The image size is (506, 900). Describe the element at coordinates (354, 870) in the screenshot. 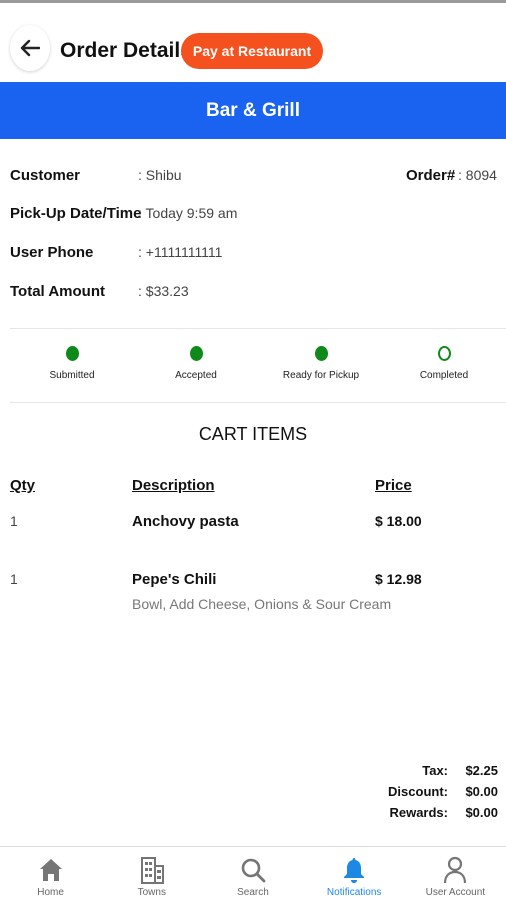

I see `bell-icon` at that location.